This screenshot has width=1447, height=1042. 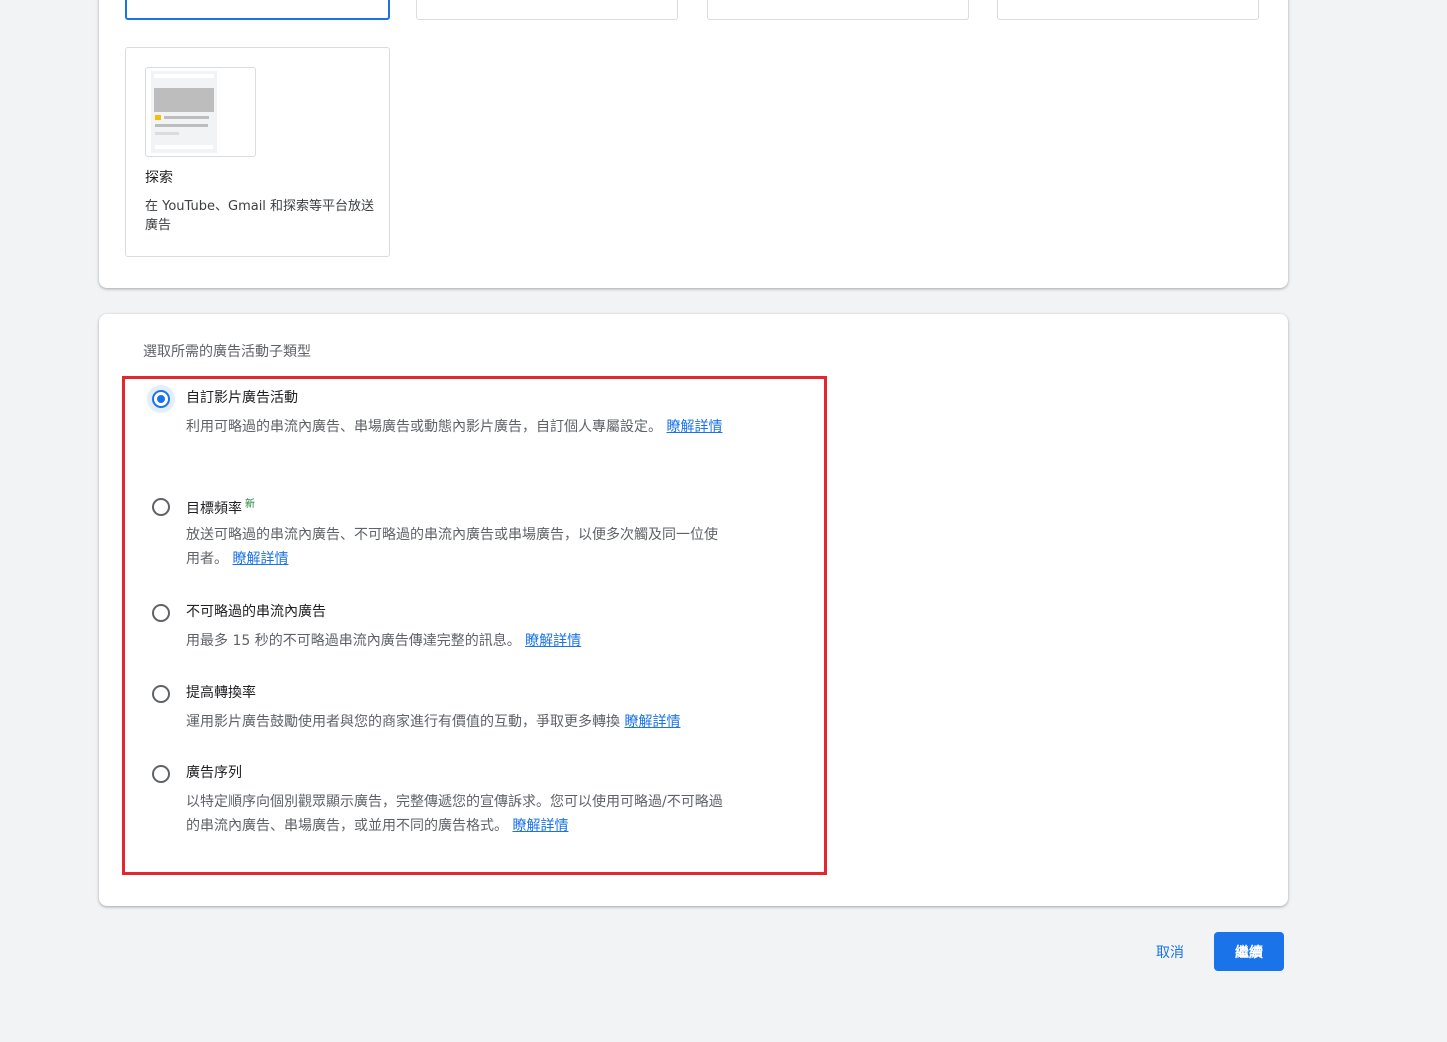 What do you see at coordinates (220, 508) in the screenshot?
I see `option-title: 目標頻率新` at bounding box center [220, 508].